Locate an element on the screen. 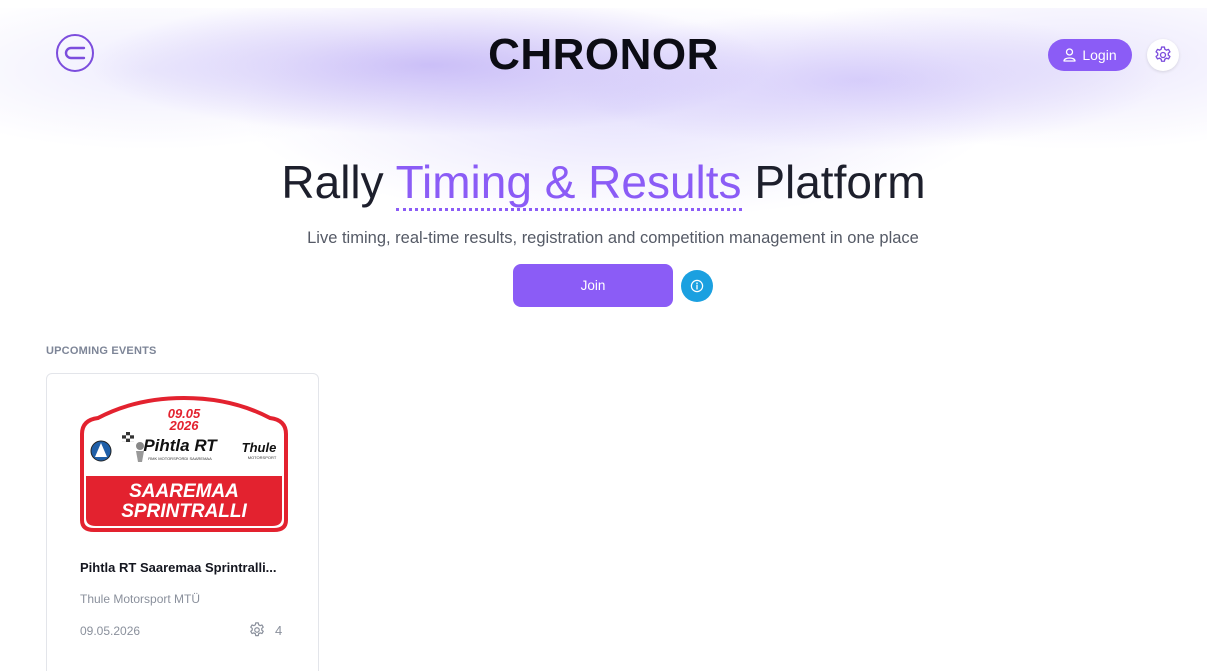  info-icon is located at coordinates (697, 286).